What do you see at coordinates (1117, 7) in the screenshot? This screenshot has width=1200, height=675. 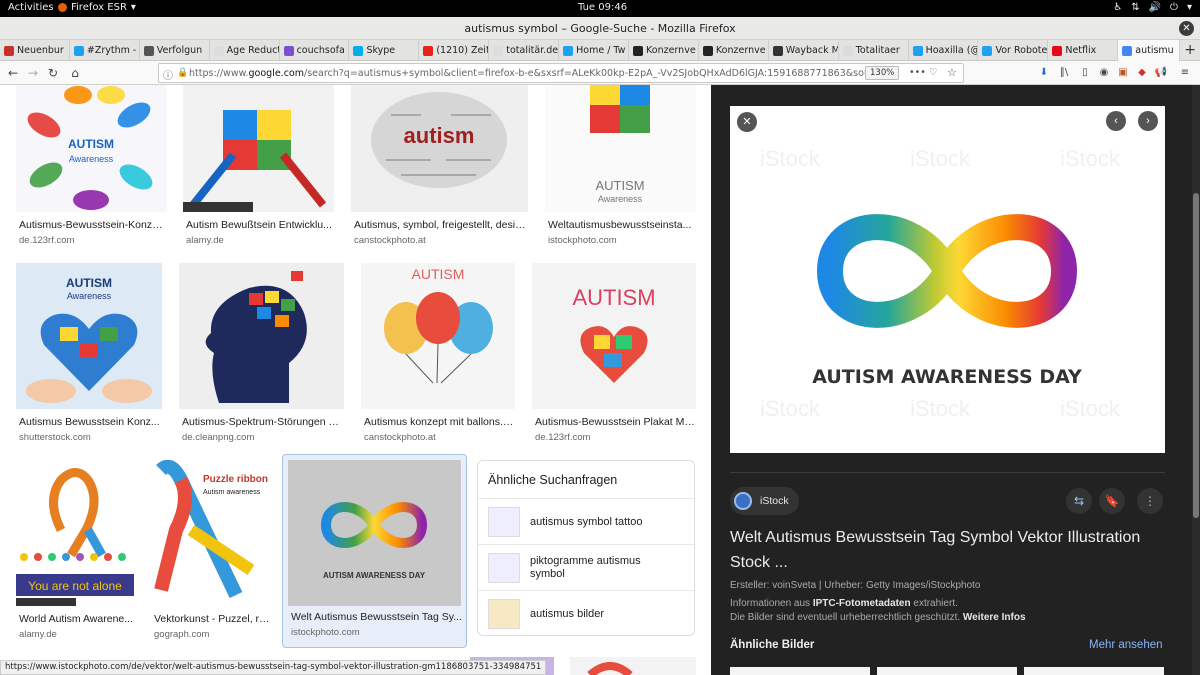 I see `accessibility-icon: ♿` at bounding box center [1117, 7].